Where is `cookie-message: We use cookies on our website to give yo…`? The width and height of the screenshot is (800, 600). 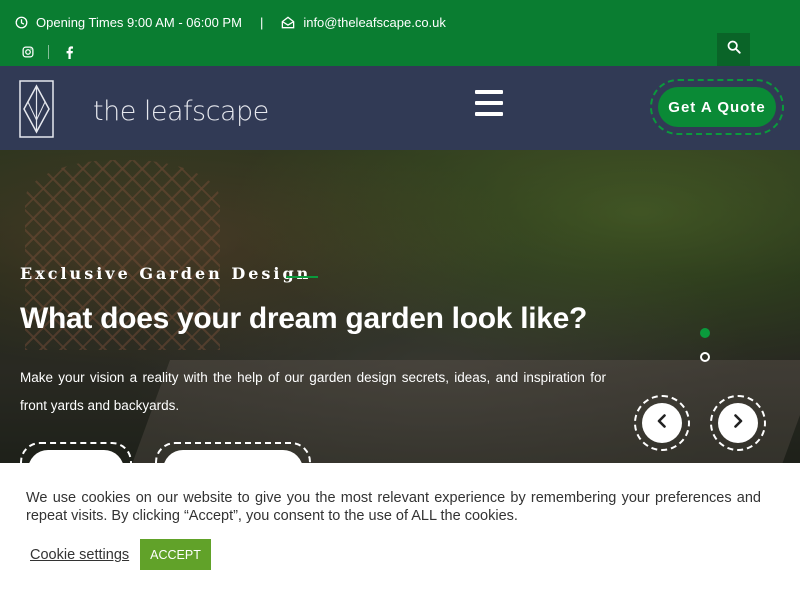
cookie-message: We use cookies on our website to give yo… is located at coordinates (393, 507).